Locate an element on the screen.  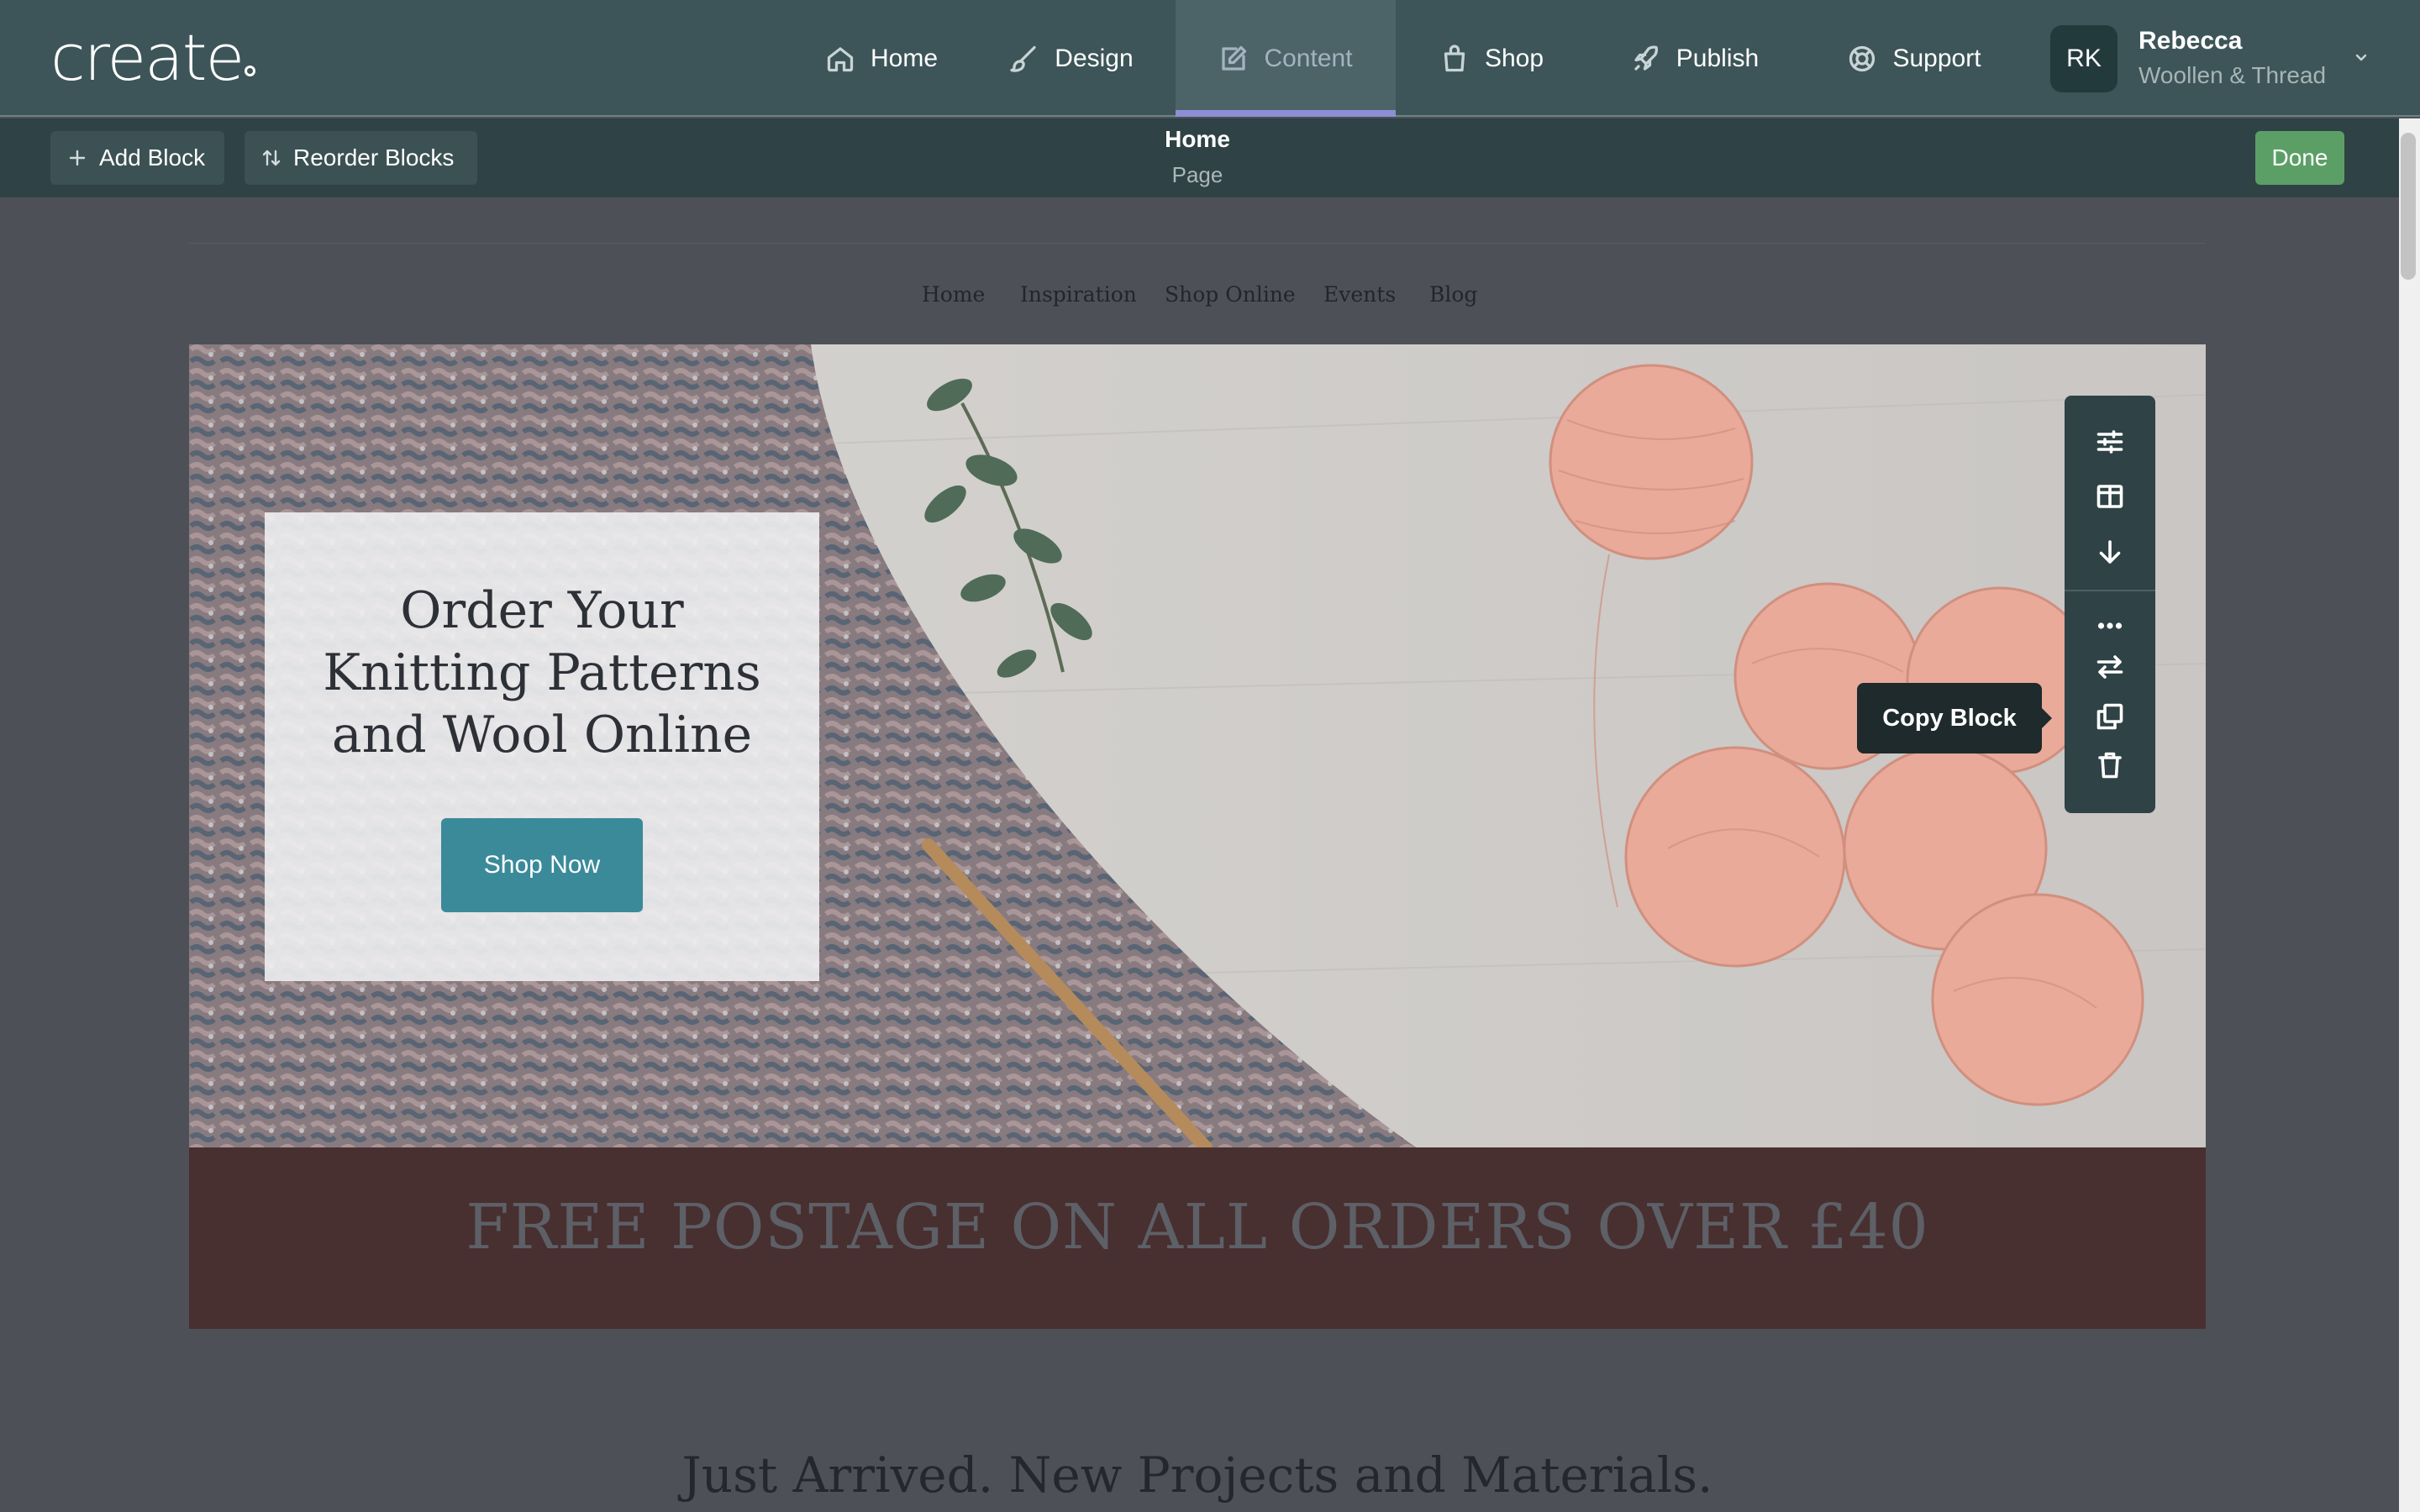
promo-banner: FREE POSTAGE ON ALL ORDERS OVER £40 is located at coordinates (1197, 1238).